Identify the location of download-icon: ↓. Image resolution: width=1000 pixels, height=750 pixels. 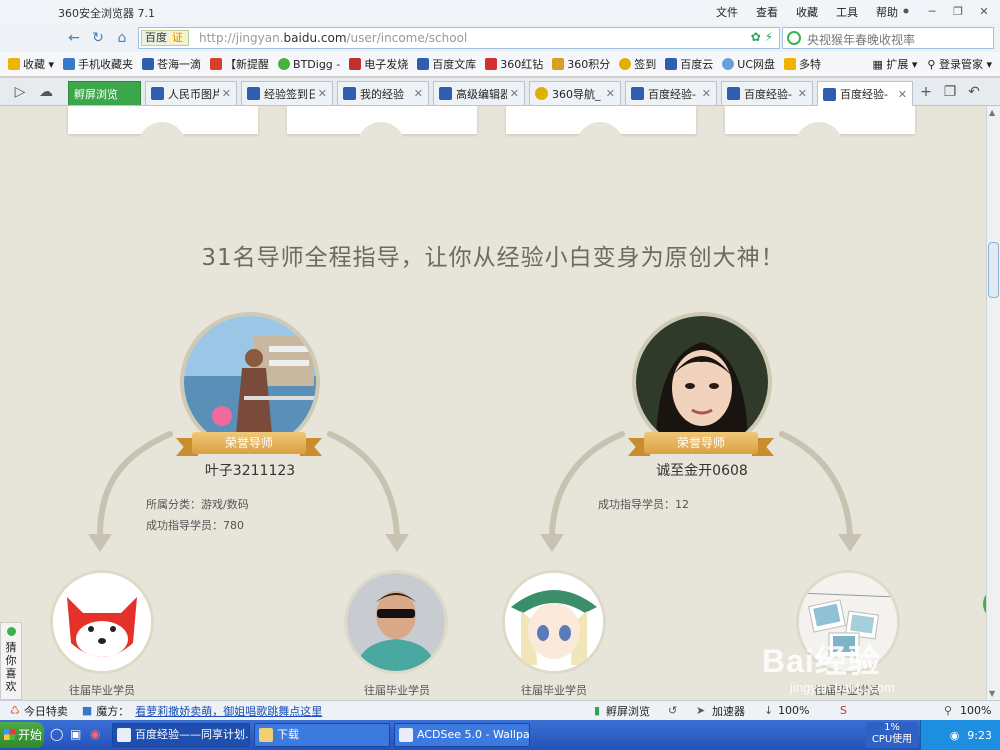
(768, 710).